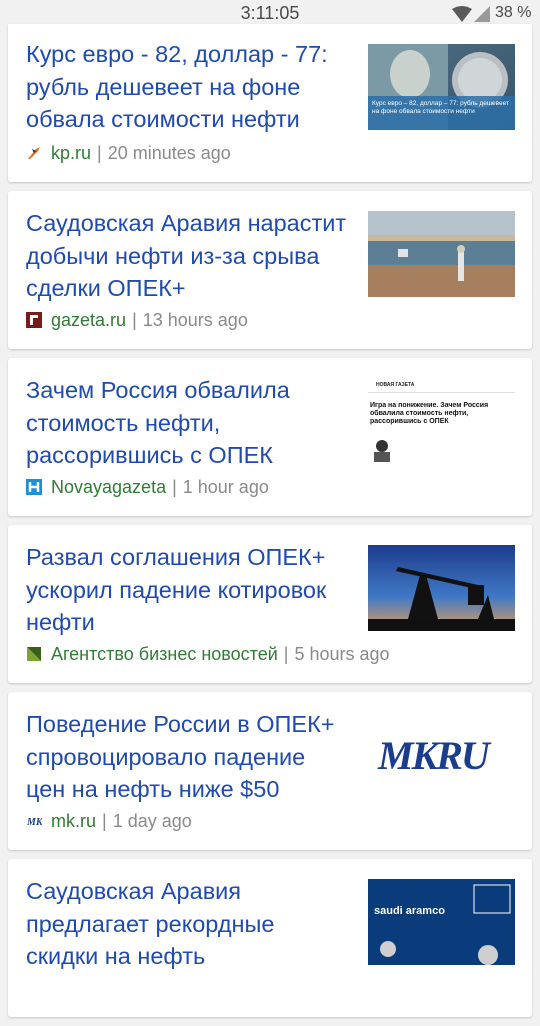  I want to click on news-source-row: Агентство бизнес новостей | 5 hours ago, so click(208, 654).